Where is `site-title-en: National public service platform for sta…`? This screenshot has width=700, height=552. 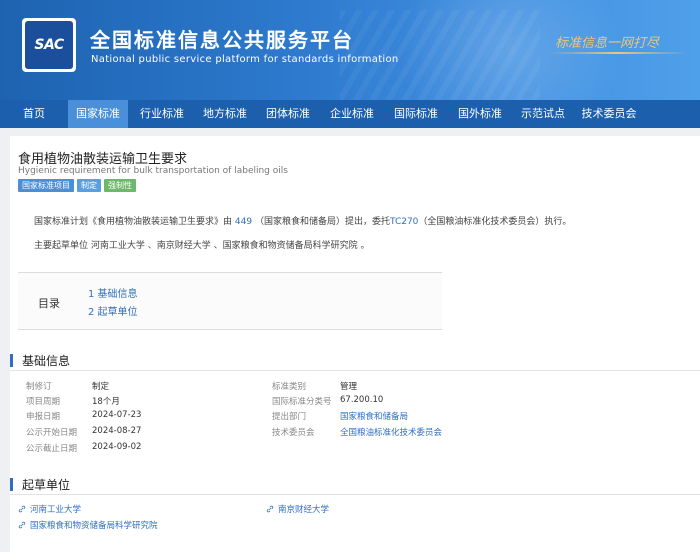 site-title-en: National public service platform for sta… is located at coordinates (245, 59).